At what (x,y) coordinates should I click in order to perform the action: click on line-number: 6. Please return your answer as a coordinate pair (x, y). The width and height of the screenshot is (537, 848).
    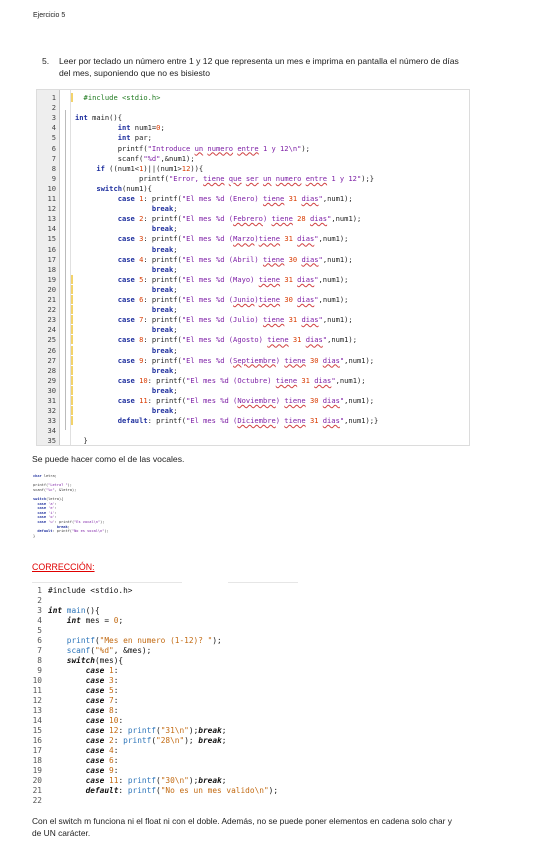
    Looking at the image, I should click on (39, 640).